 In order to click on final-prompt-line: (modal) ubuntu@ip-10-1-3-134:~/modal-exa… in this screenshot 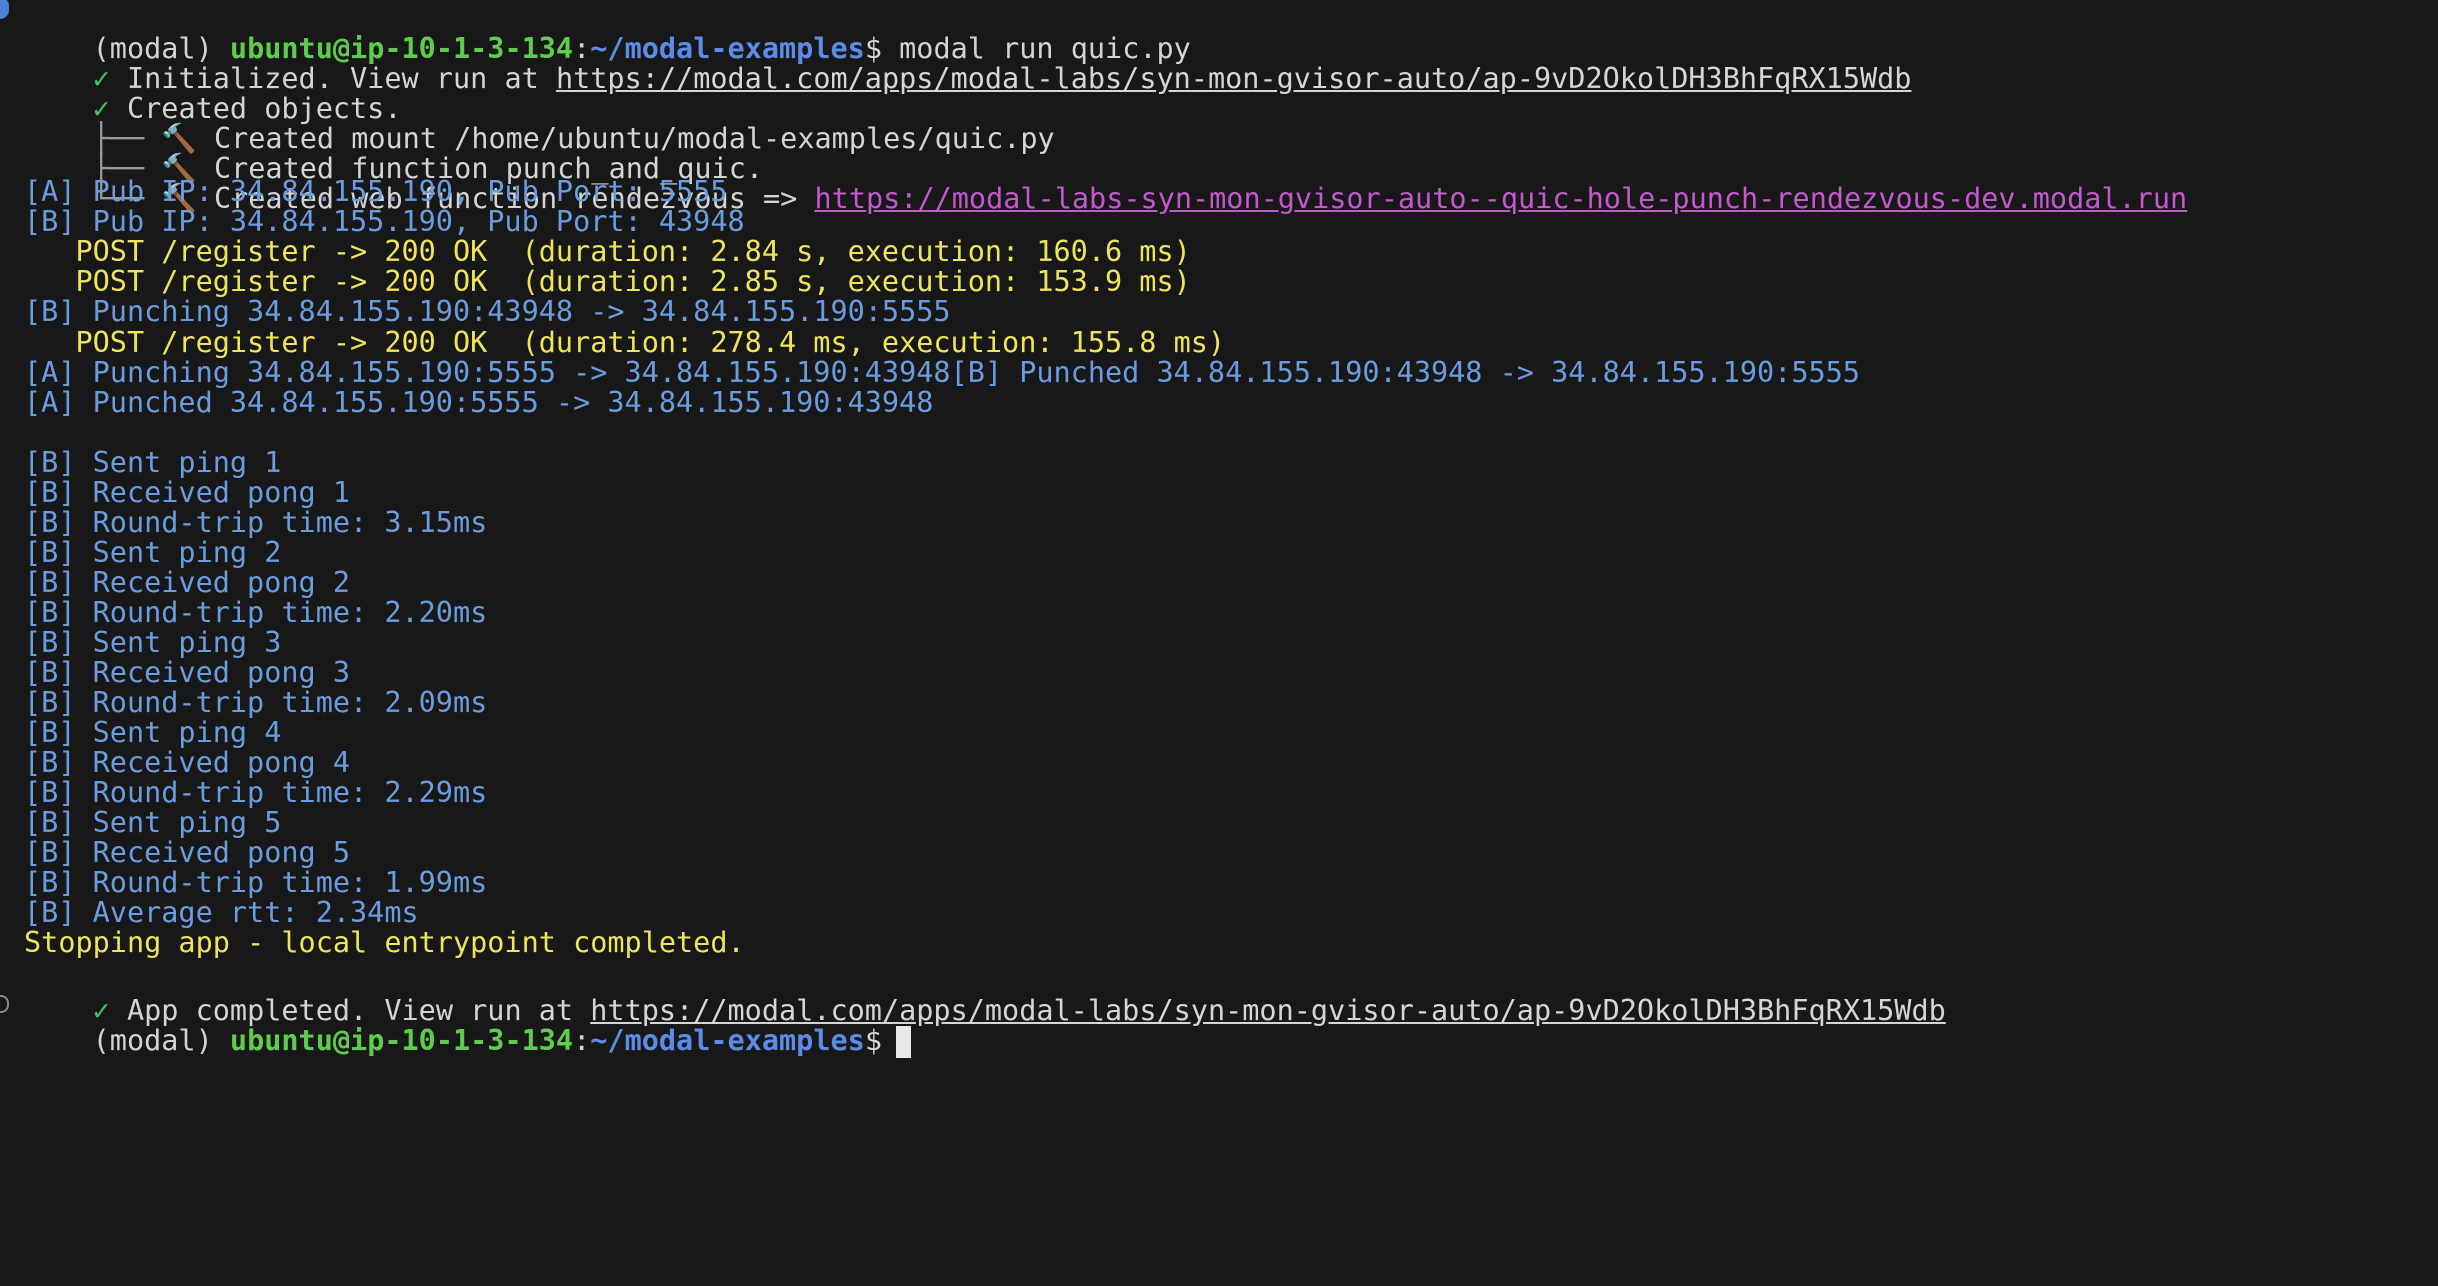, I will do `click(1219, 1021)`.